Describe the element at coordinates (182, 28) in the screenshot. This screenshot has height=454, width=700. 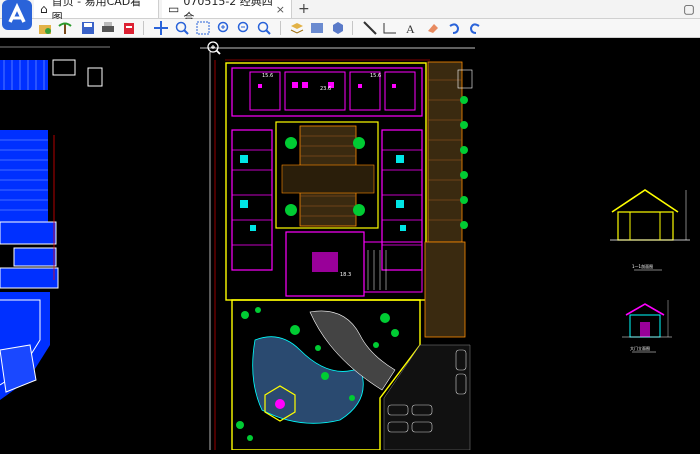
I see `zoom-window-icon` at that location.